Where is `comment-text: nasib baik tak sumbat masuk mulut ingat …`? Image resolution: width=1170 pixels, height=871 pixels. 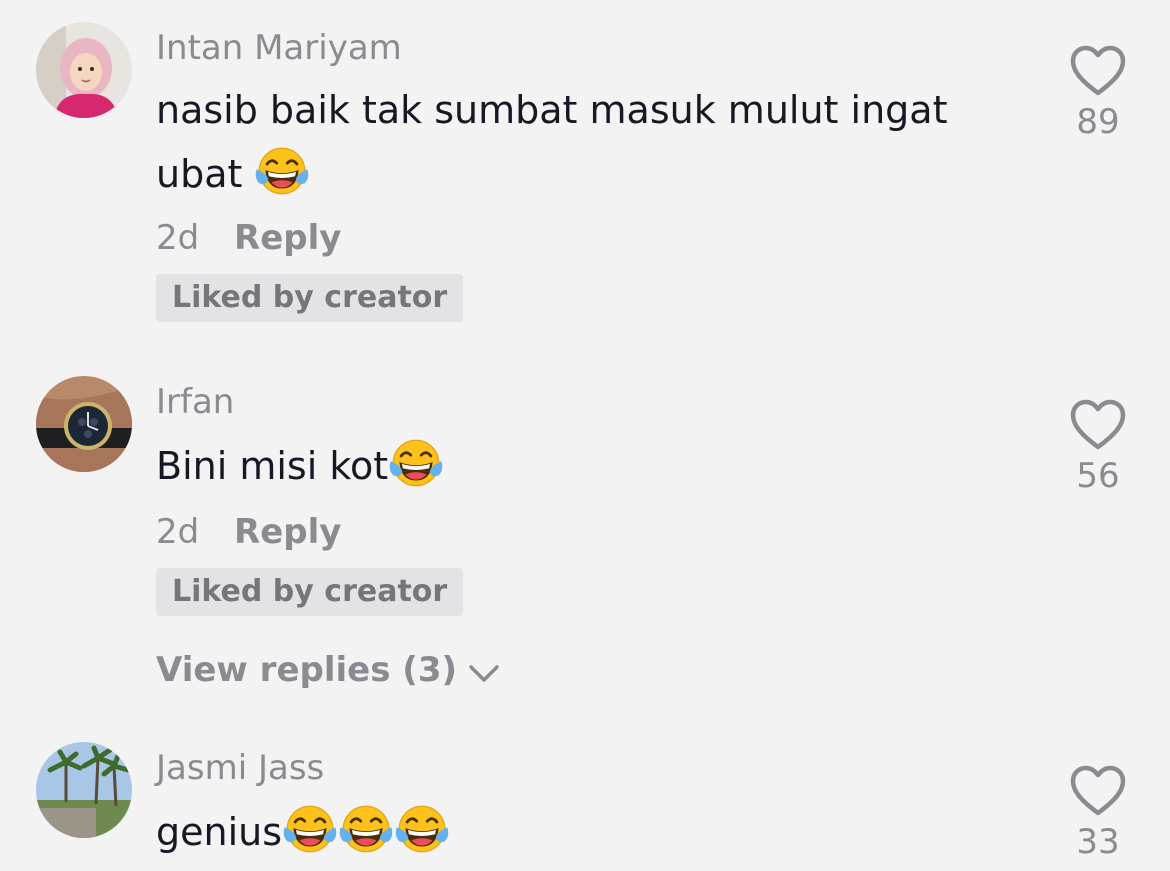 comment-text: nasib baik tak sumbat masuk mulut ingat … is located at coordinates (586, 142).